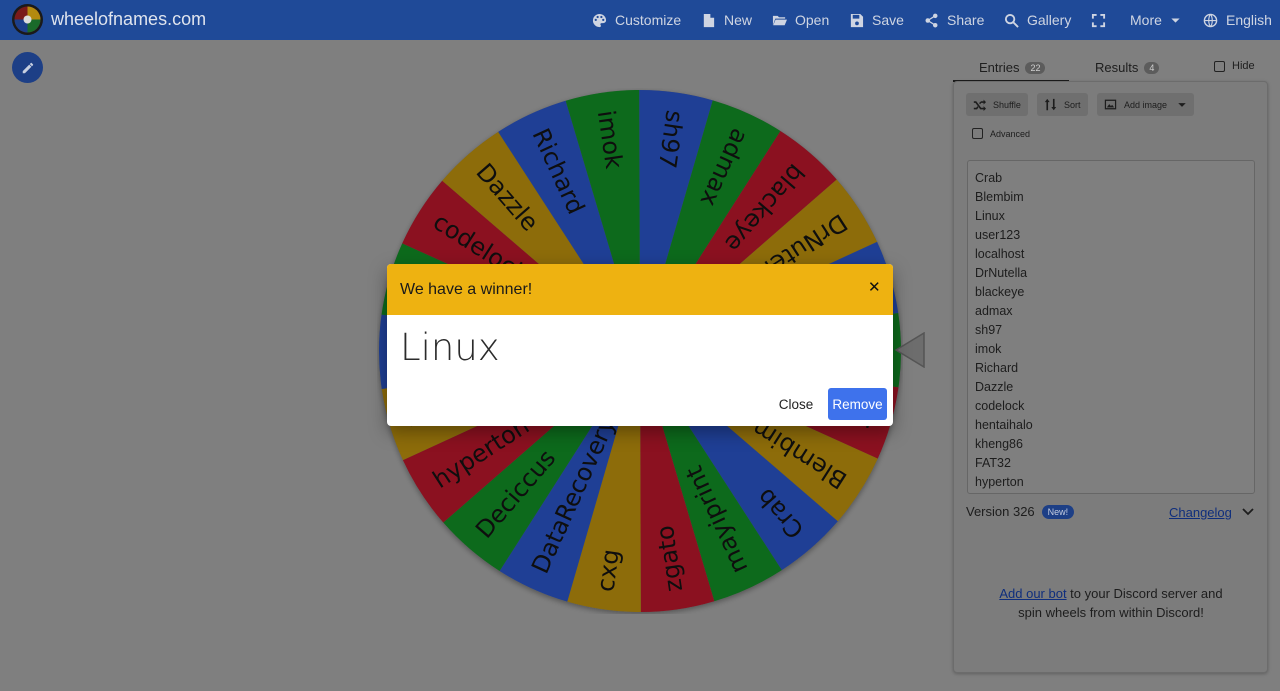 Image resolution: width=1280 pixels, height=691 pixels. I want to click on nav-fullscreen, so click(1098, 20).